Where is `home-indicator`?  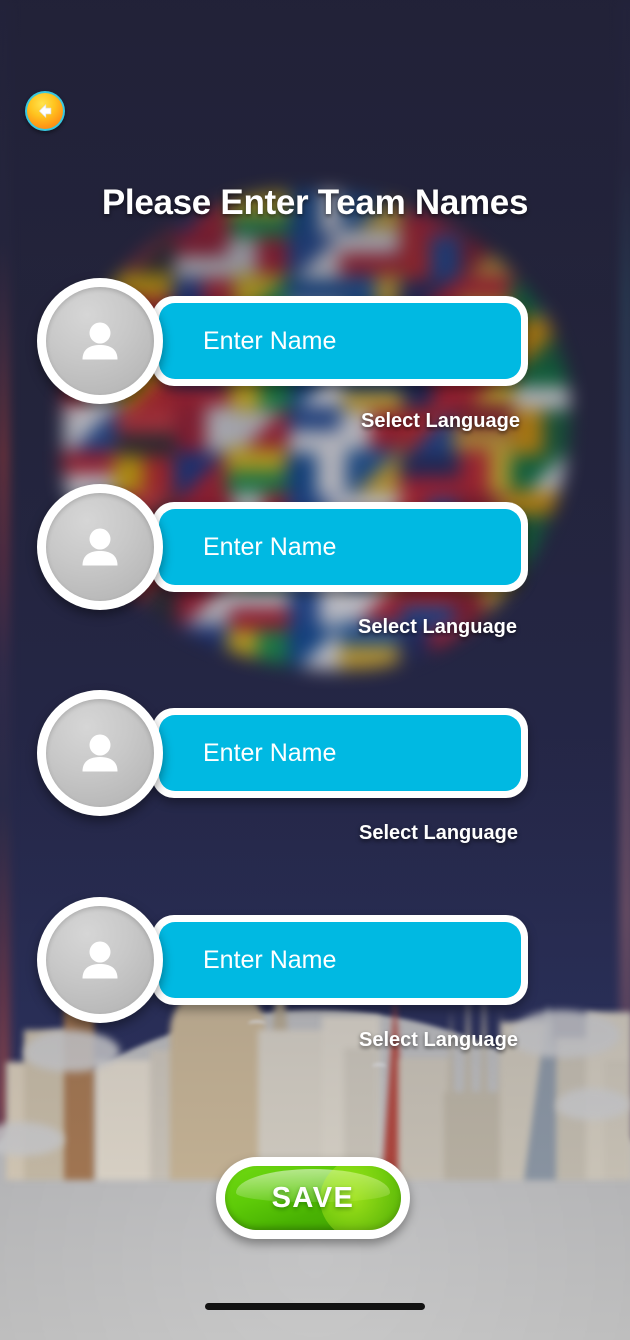 home-indicator is located at coordinates (315, 1306).